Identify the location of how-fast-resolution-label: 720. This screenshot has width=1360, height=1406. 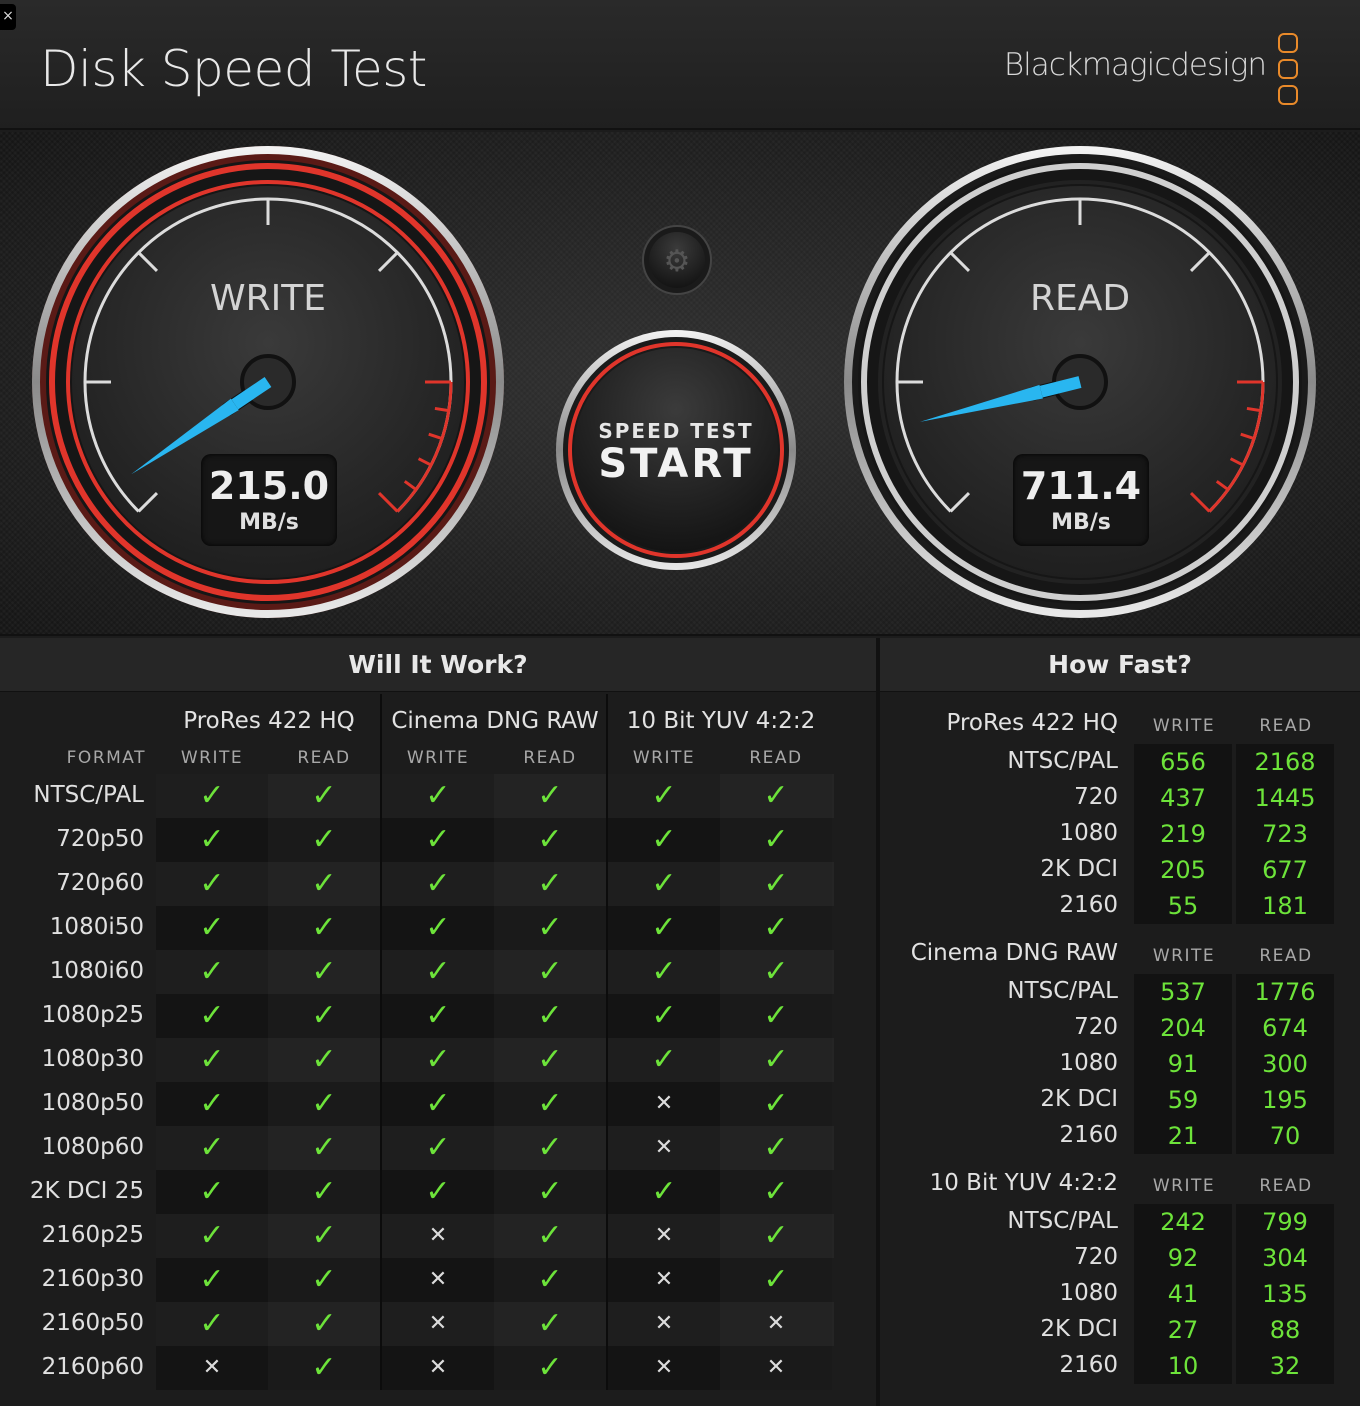
(1096, 797).